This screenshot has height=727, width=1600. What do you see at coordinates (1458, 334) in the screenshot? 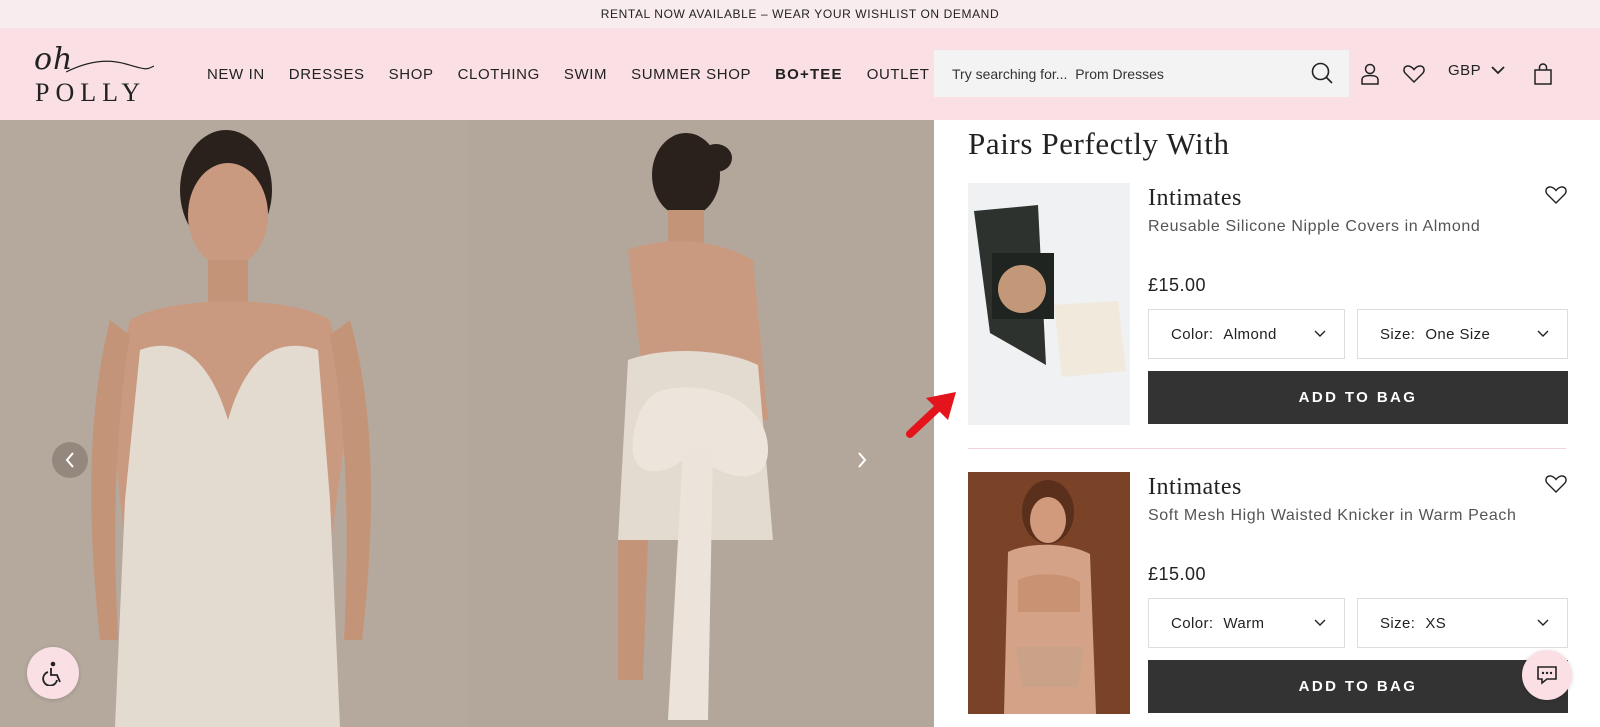
I see `size-value: One Size` at bounding box center [1458, 334].